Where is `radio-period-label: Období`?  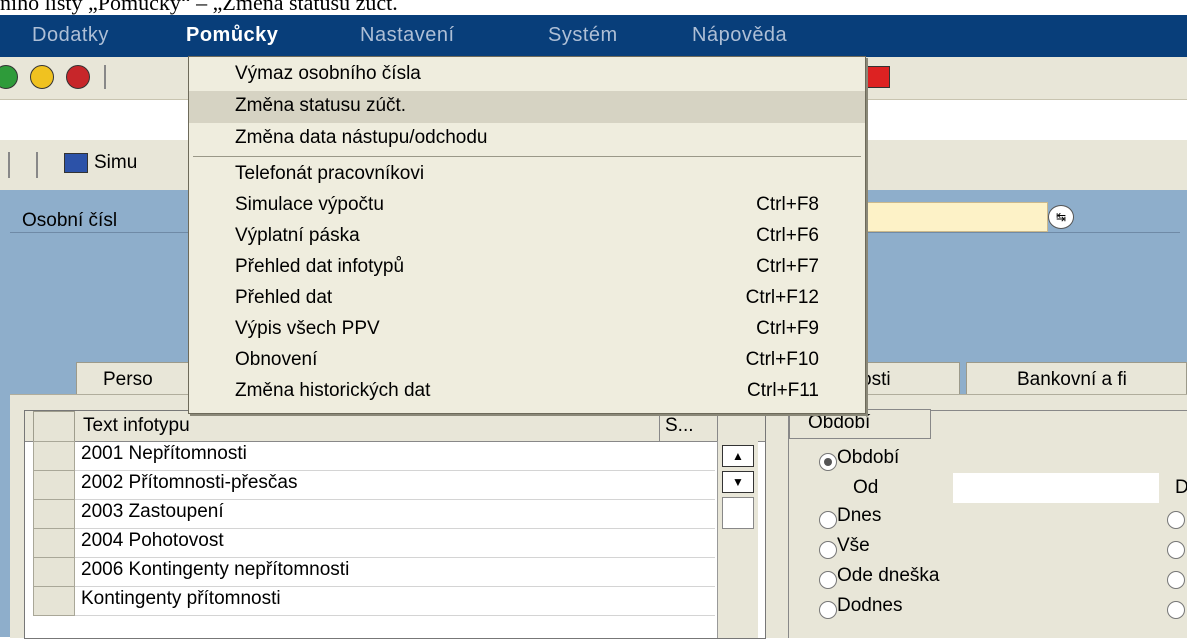
radio-period-label: Období is located at coordinates (868, 457).